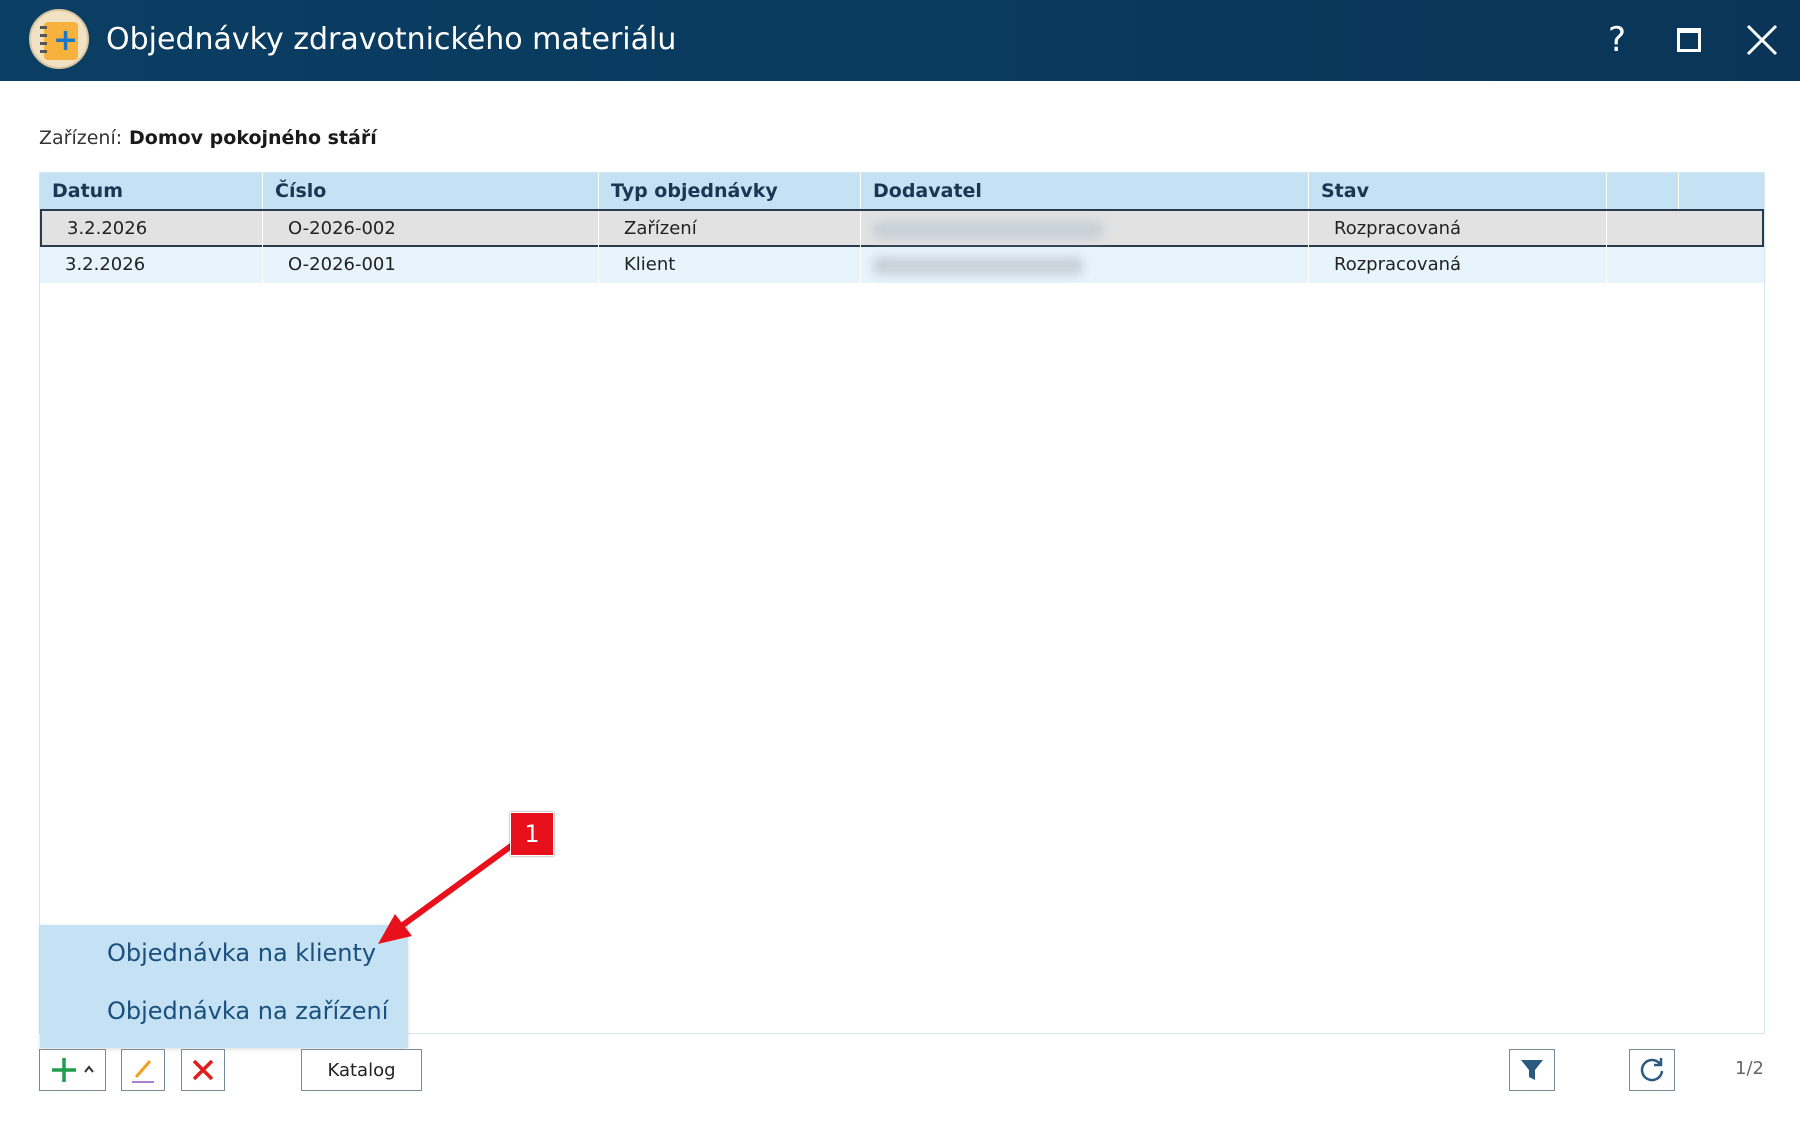 This screenshot has width=1800, height=1125. Describe the element at coordinates (532, 834) in the screenshot. I see `annotation-badge: 1` at that location.